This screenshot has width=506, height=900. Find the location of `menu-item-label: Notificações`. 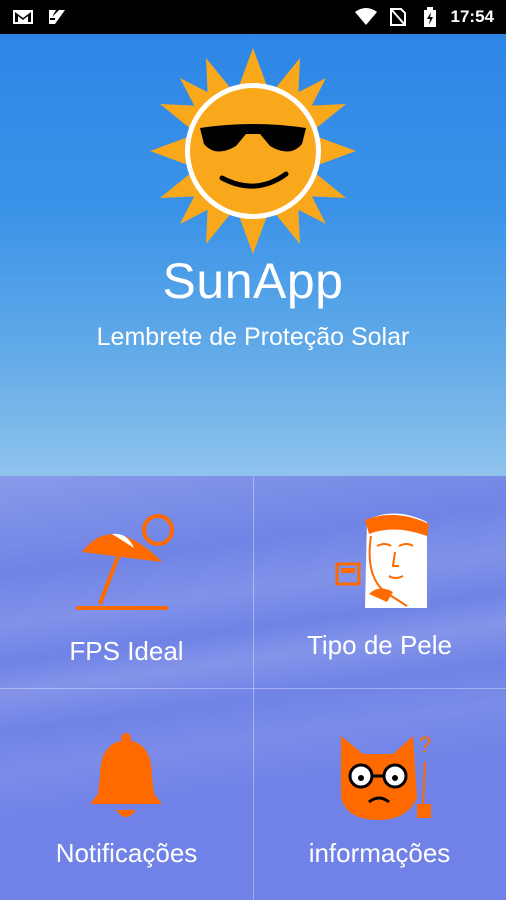

menu-item-label: Notificações is located at coordinates (126, 853).